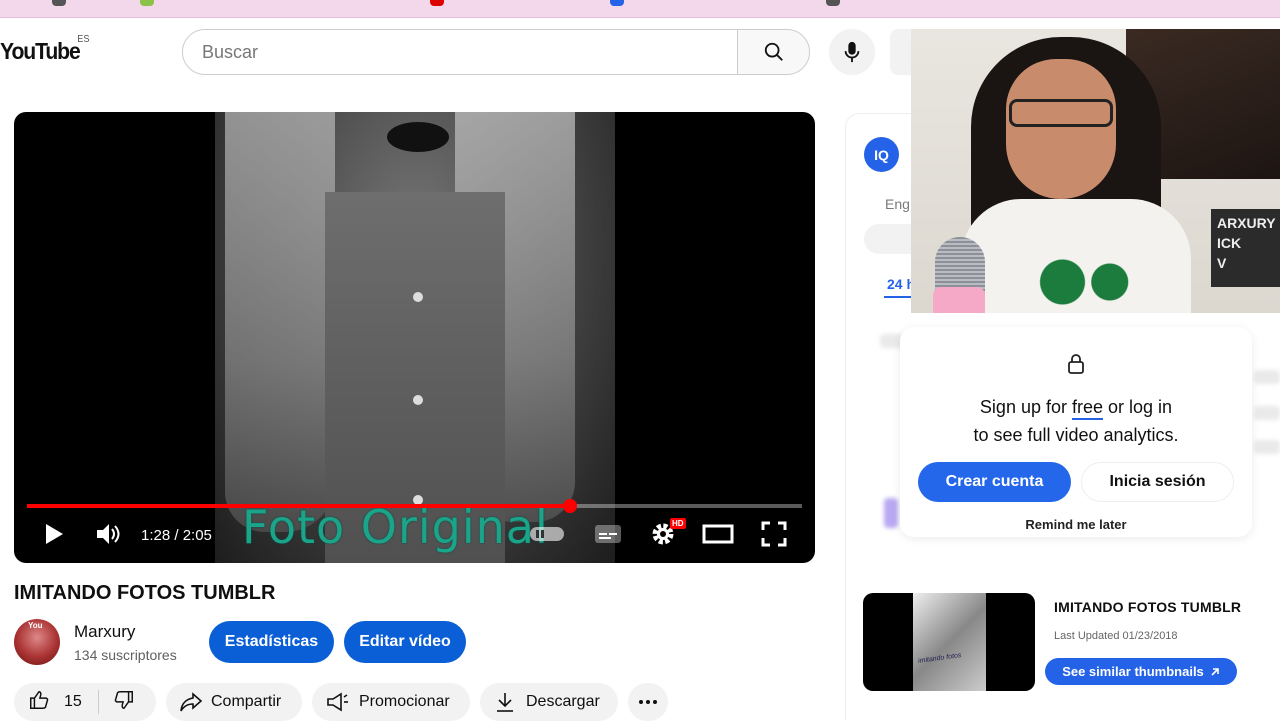 This screenshot has height=721, width=1280. What do you see at coordinates (405, 642) in the screenshot?
I see `edit-video-button: Editar vídeo` at bounding box center [405, 642].